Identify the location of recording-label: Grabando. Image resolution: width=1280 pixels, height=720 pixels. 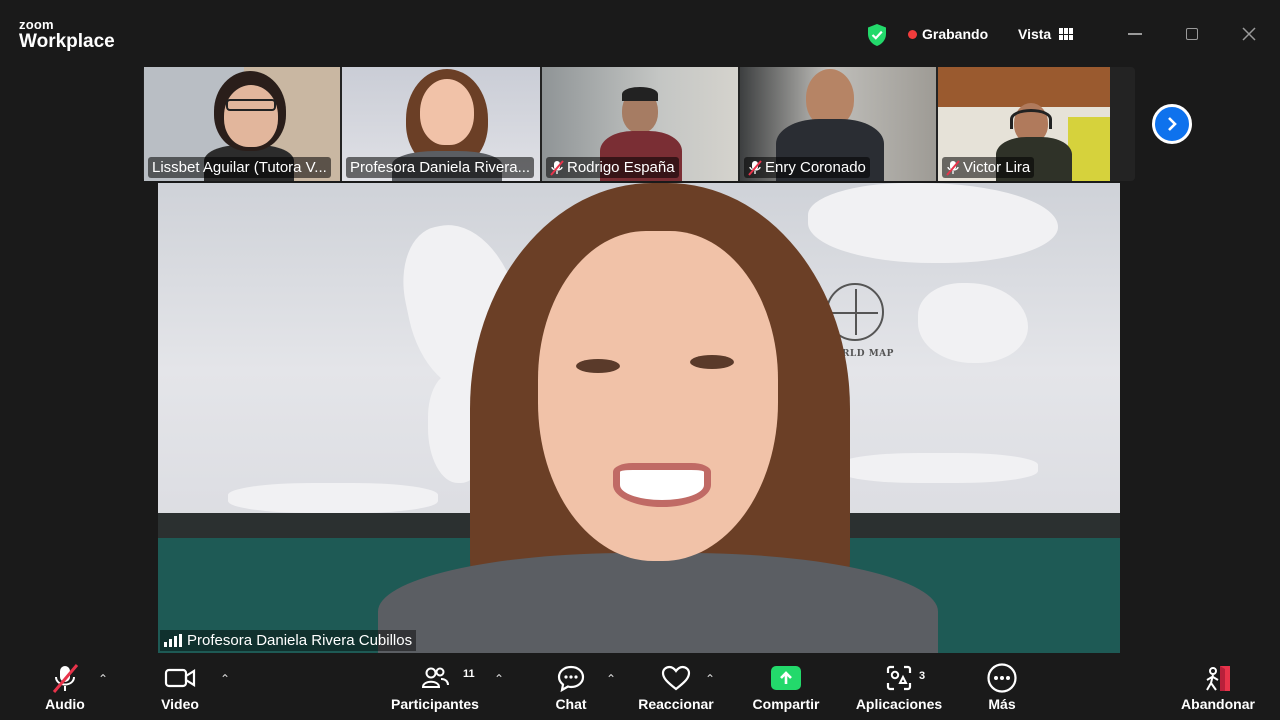
(955, 34).